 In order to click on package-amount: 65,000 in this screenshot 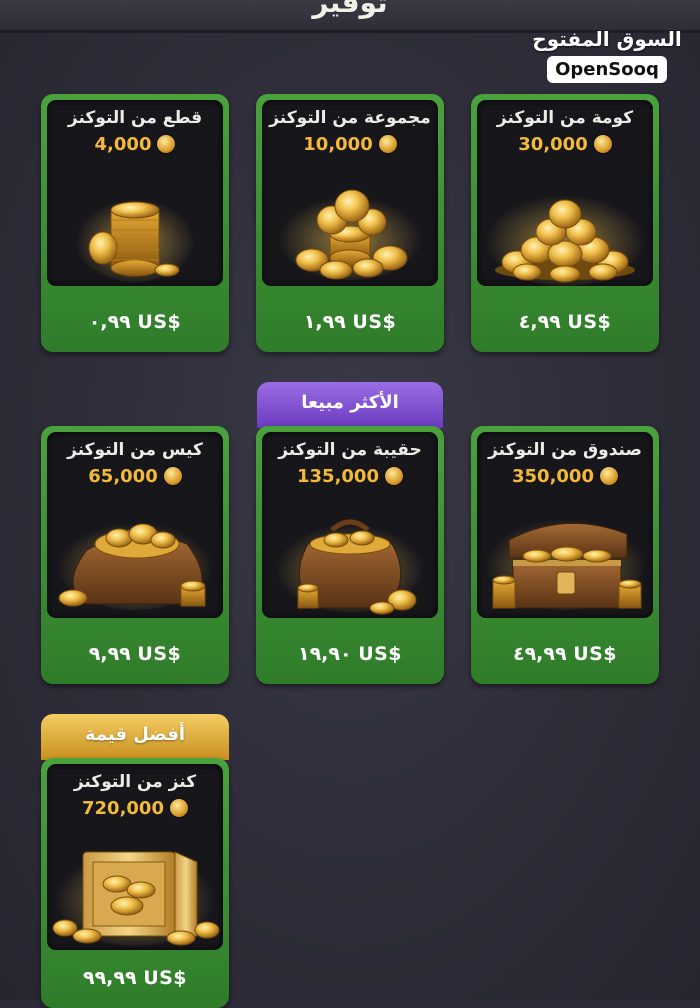, I will do `click(135, 476)`.